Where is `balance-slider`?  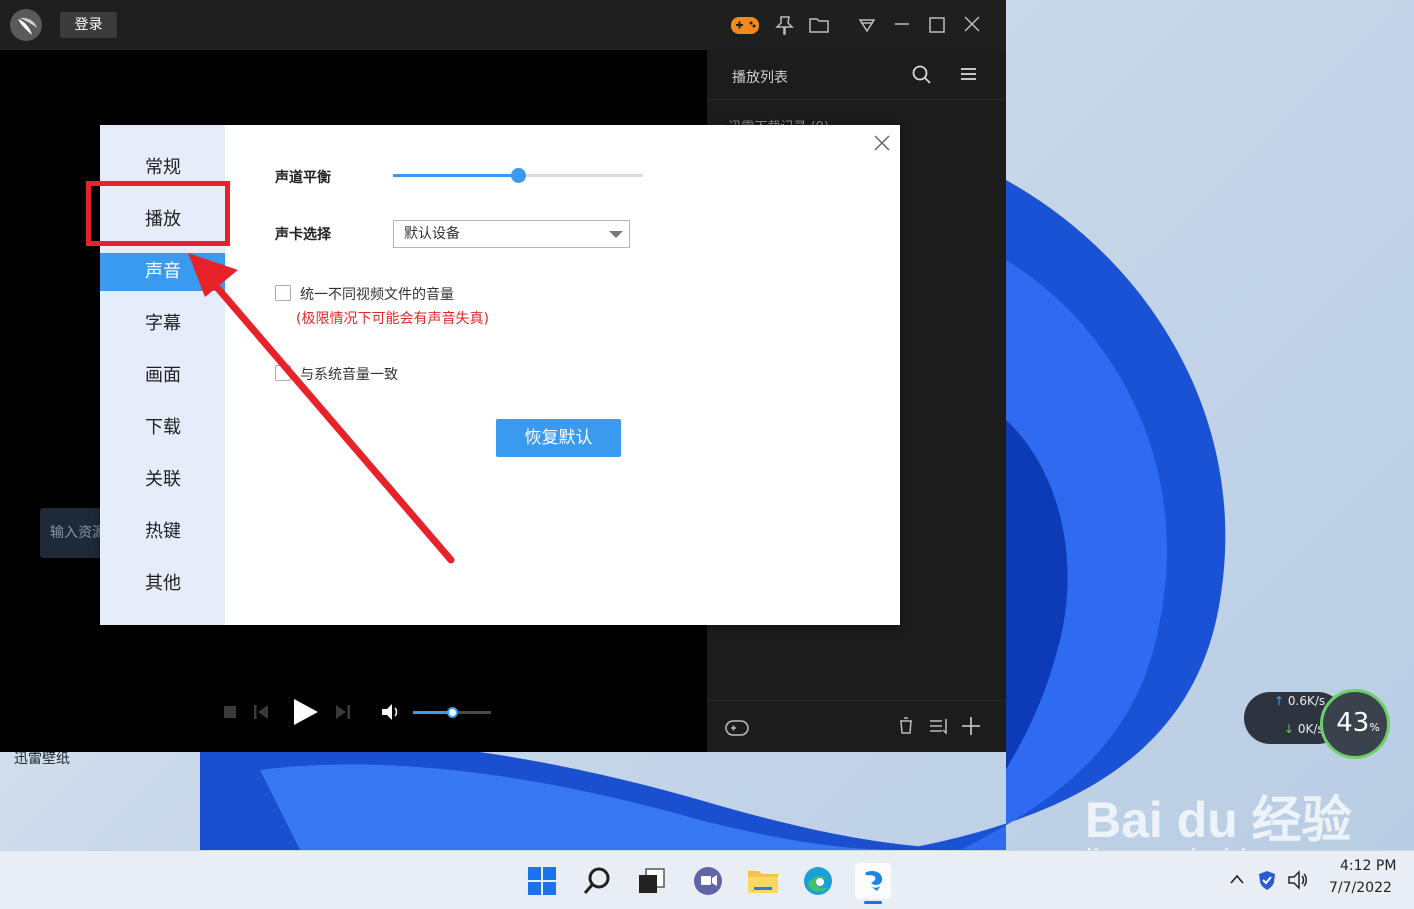 balance-slider is located at coordinates (518, 175).